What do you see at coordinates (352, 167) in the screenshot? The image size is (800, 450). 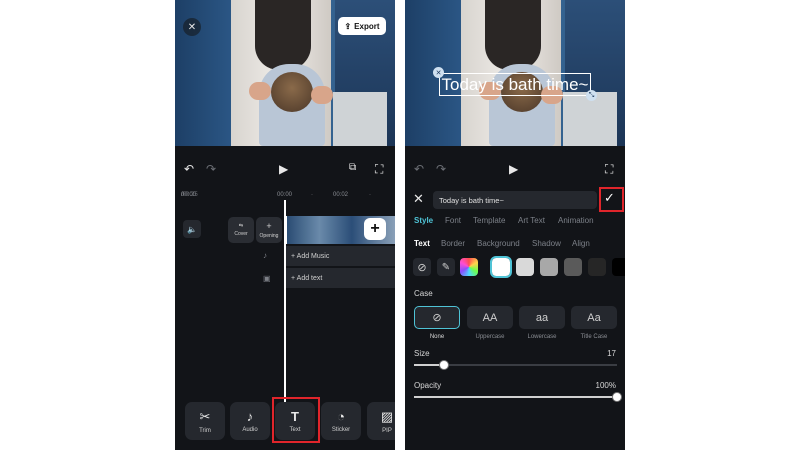 I see `magic-settings-icon: ⧉` at bounding box center [352, 167].